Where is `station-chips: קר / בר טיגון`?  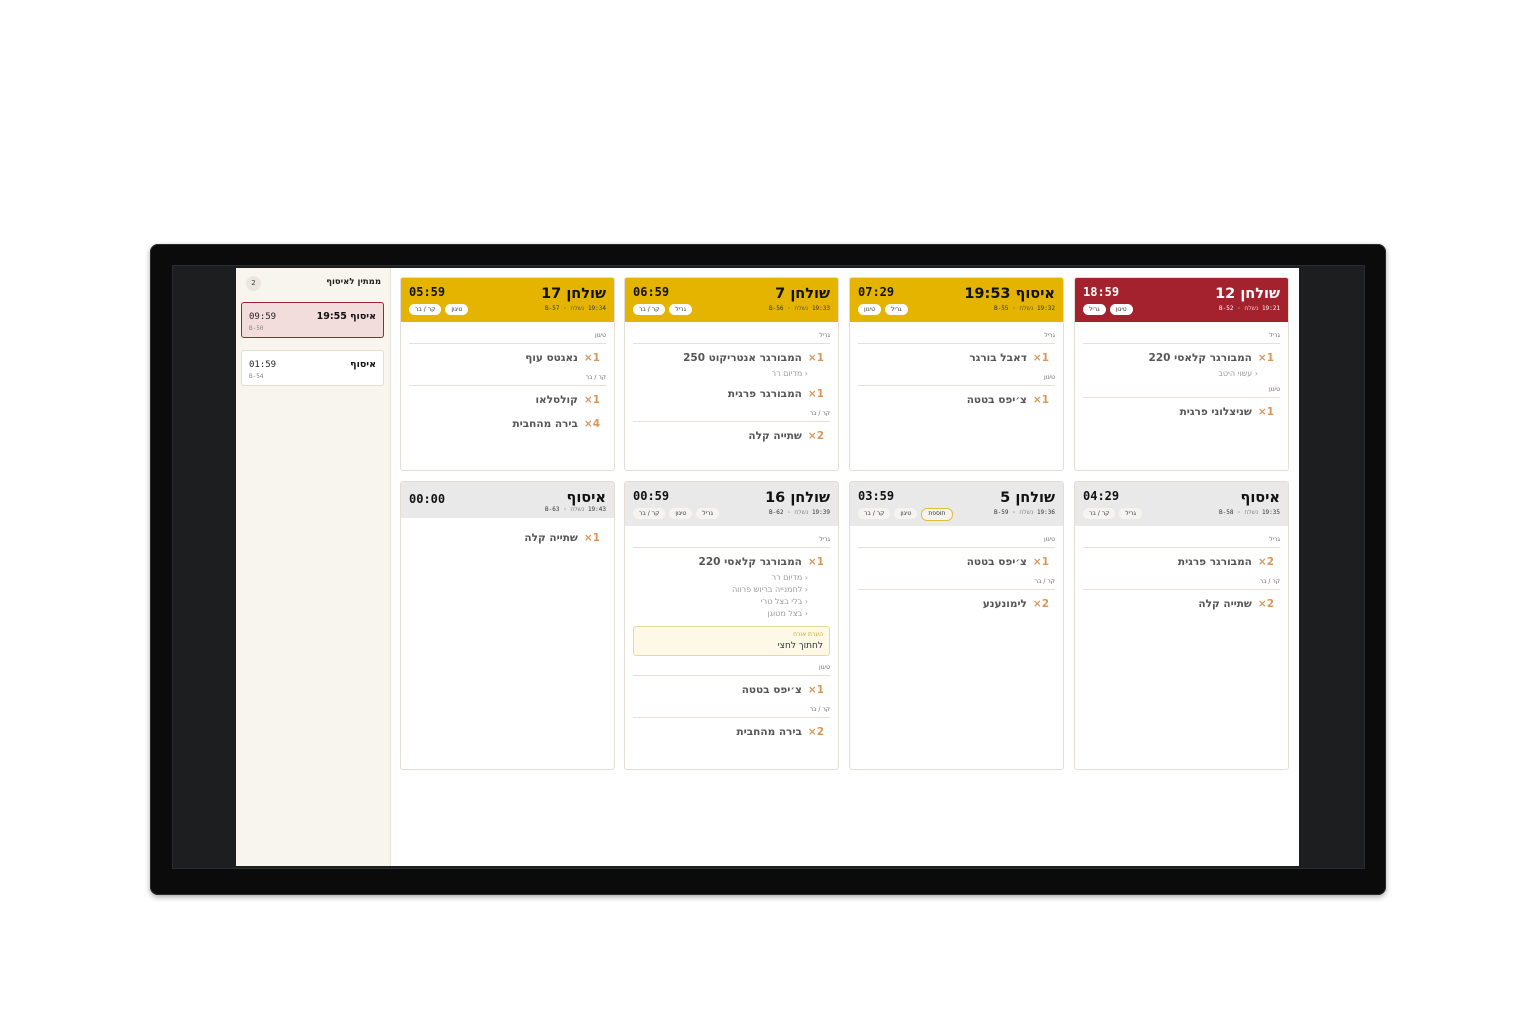
station-chips: קר / בר טיגון is located at coordinates (439, 309).